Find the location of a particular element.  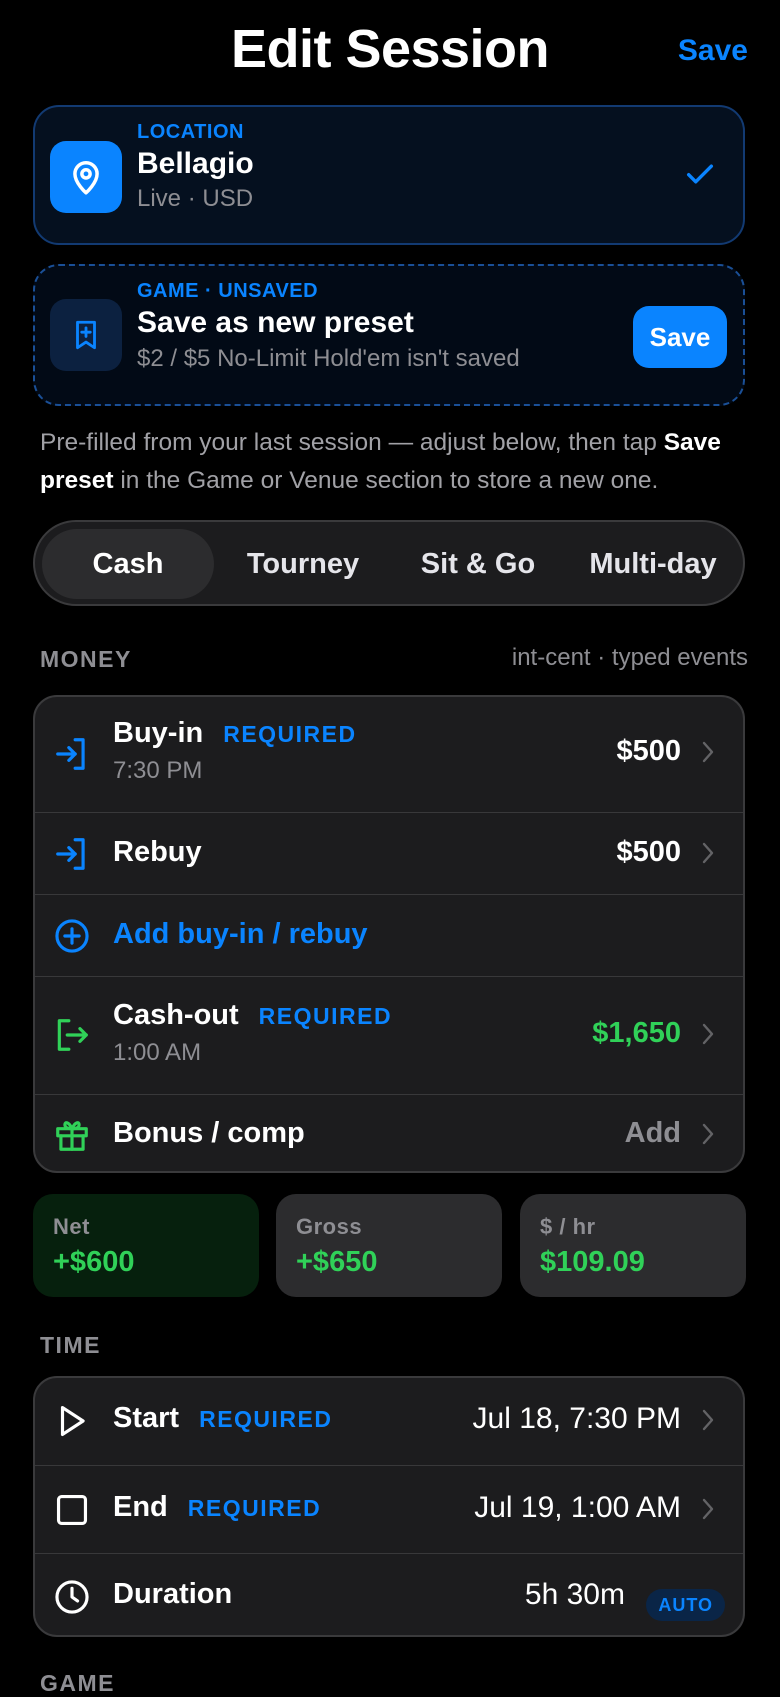

buyin-value: $500 is located at coordinates (648, 751).